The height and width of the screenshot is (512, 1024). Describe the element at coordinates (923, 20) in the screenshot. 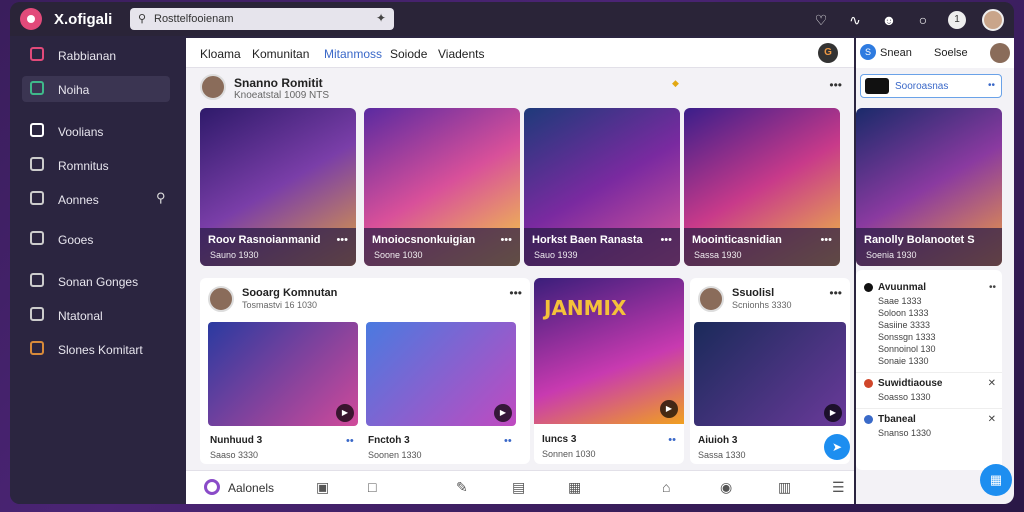

I see `heart-icon: ○` at that location.